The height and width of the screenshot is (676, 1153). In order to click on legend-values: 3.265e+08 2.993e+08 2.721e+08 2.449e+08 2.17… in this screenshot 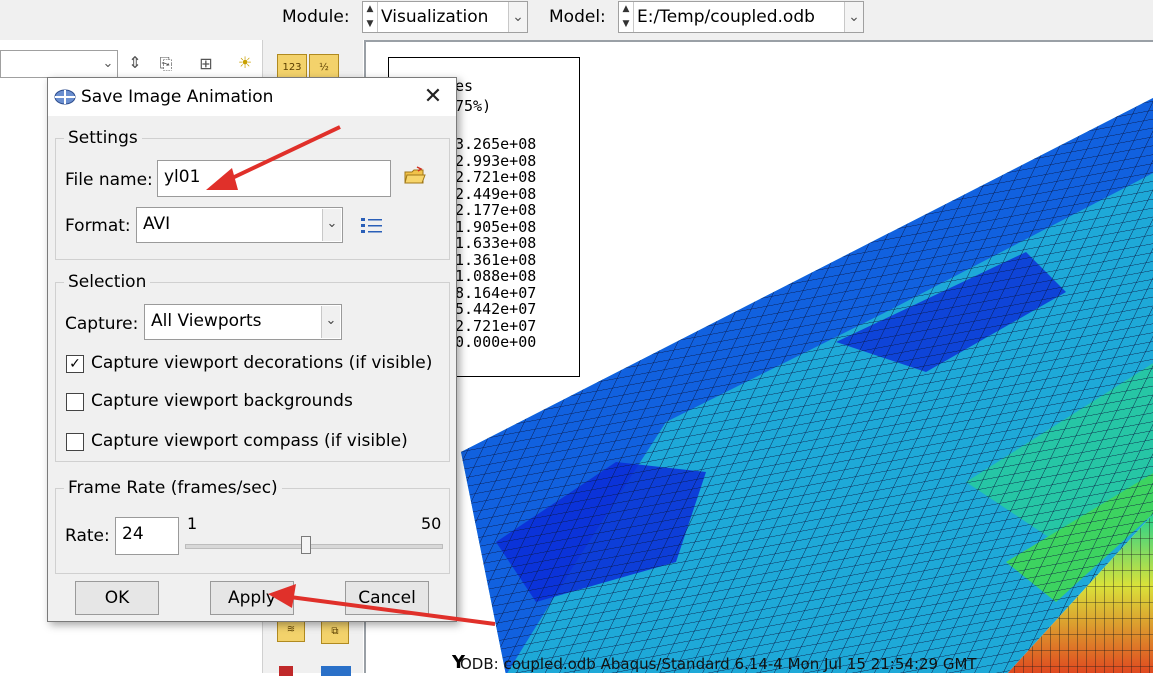, I will do `click(495, 243)`.